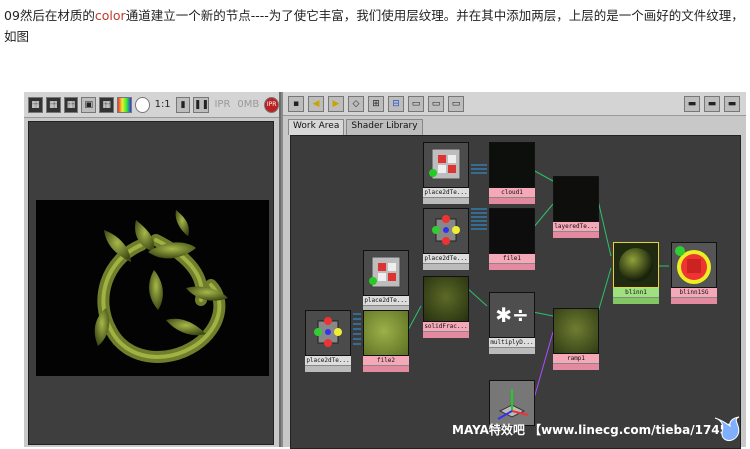 This screenshot has height=449, width=750. Describe the element at coordinates (512, 258) in the screenshot. I see `node-label: file1` at that location.